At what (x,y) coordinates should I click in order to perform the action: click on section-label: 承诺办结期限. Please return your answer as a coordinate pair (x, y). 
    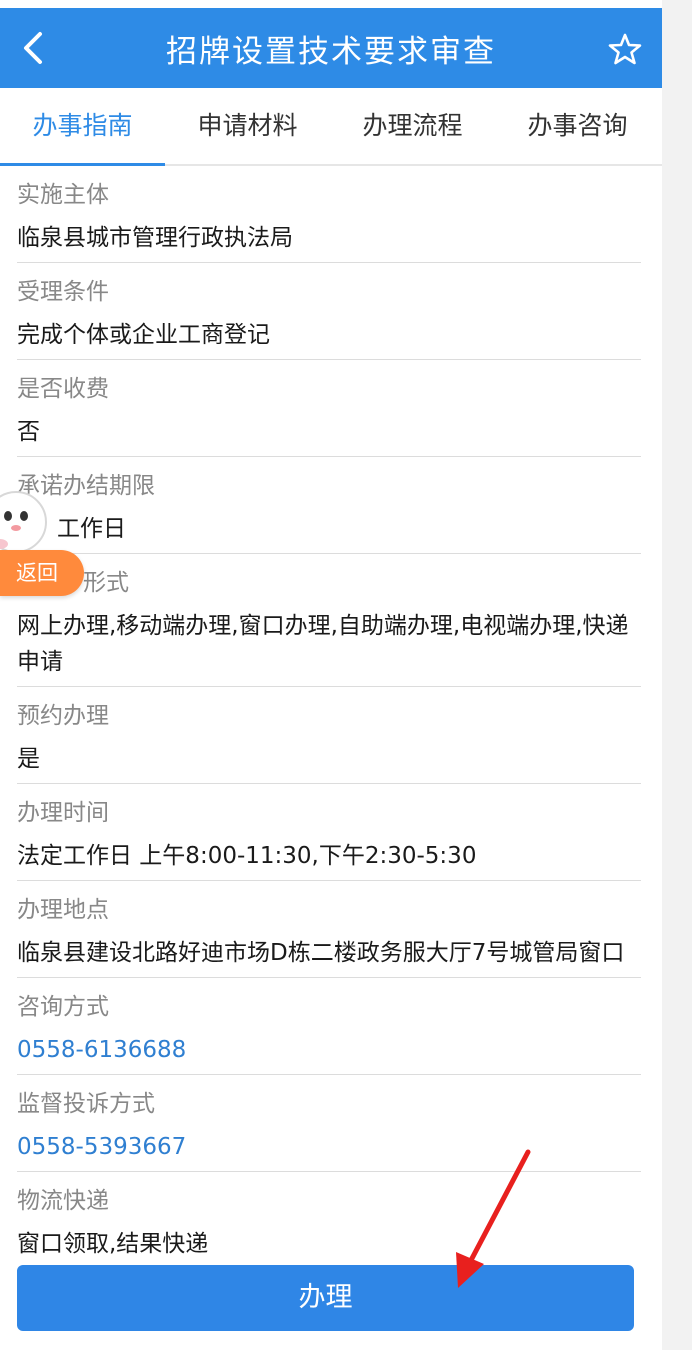
    Looking at the image, I should click on (86, 486).